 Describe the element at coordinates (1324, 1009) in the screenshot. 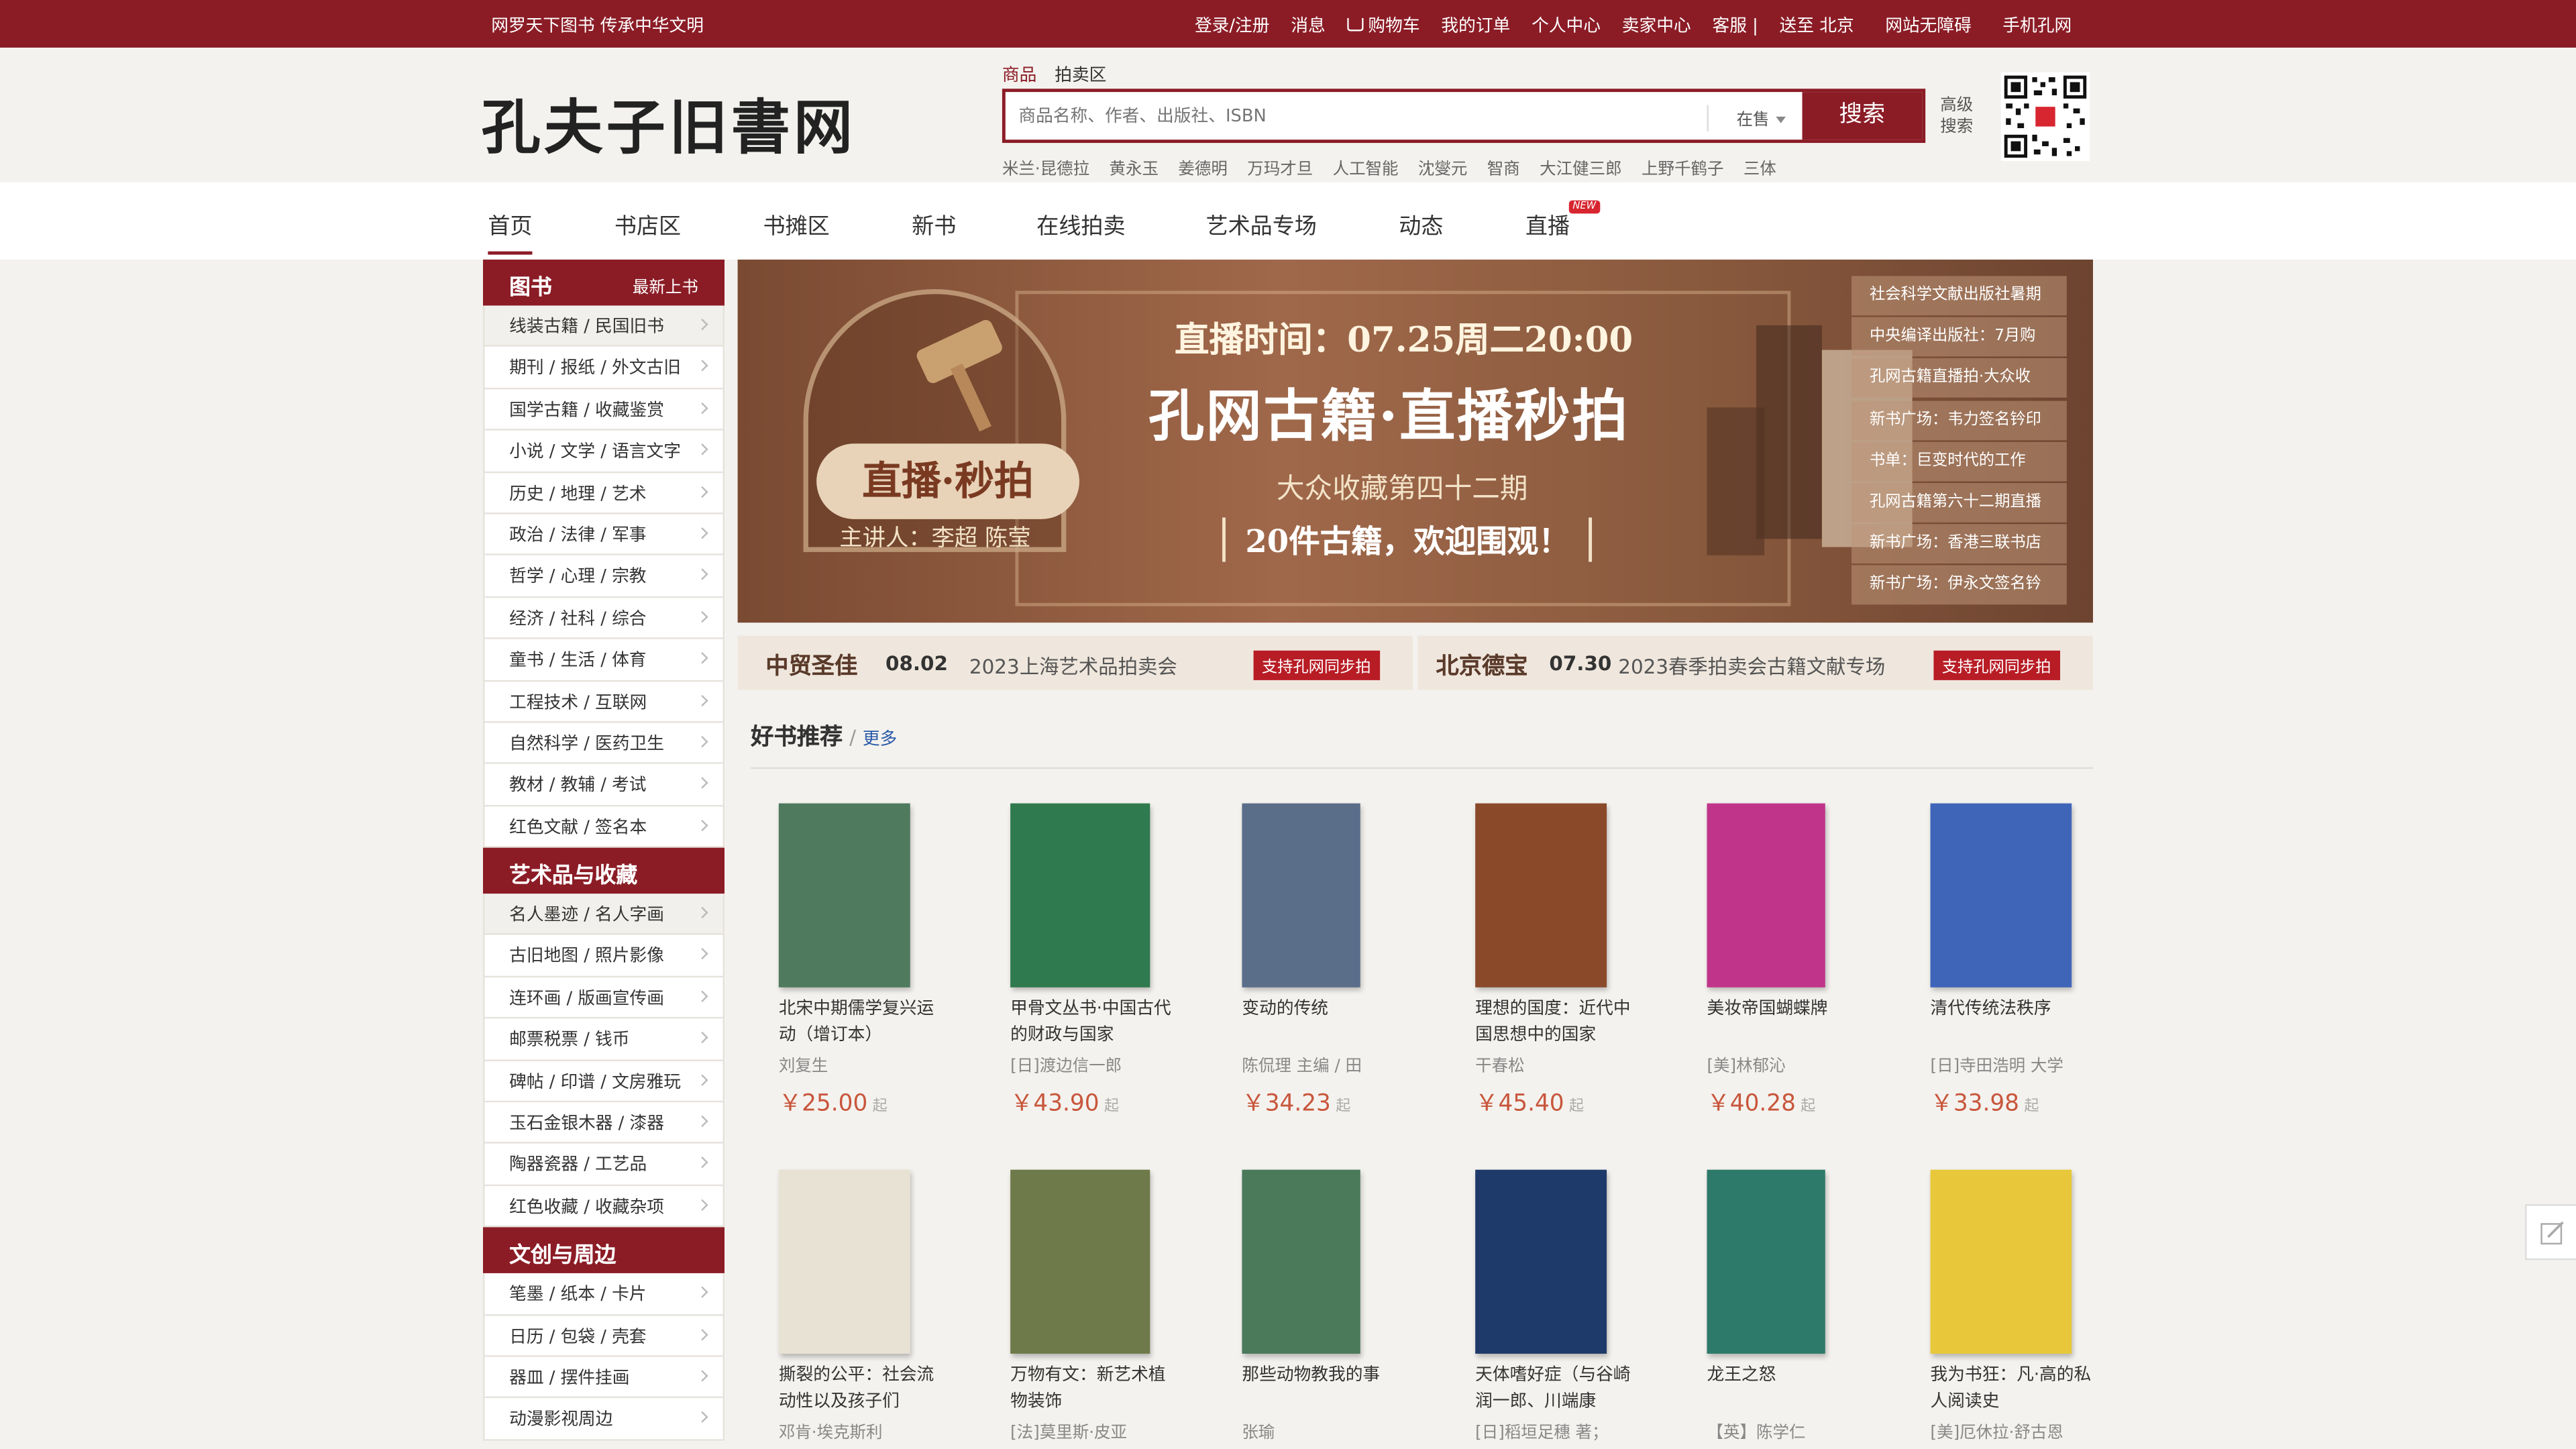

I see `book-title: 变动的传统` at that location.